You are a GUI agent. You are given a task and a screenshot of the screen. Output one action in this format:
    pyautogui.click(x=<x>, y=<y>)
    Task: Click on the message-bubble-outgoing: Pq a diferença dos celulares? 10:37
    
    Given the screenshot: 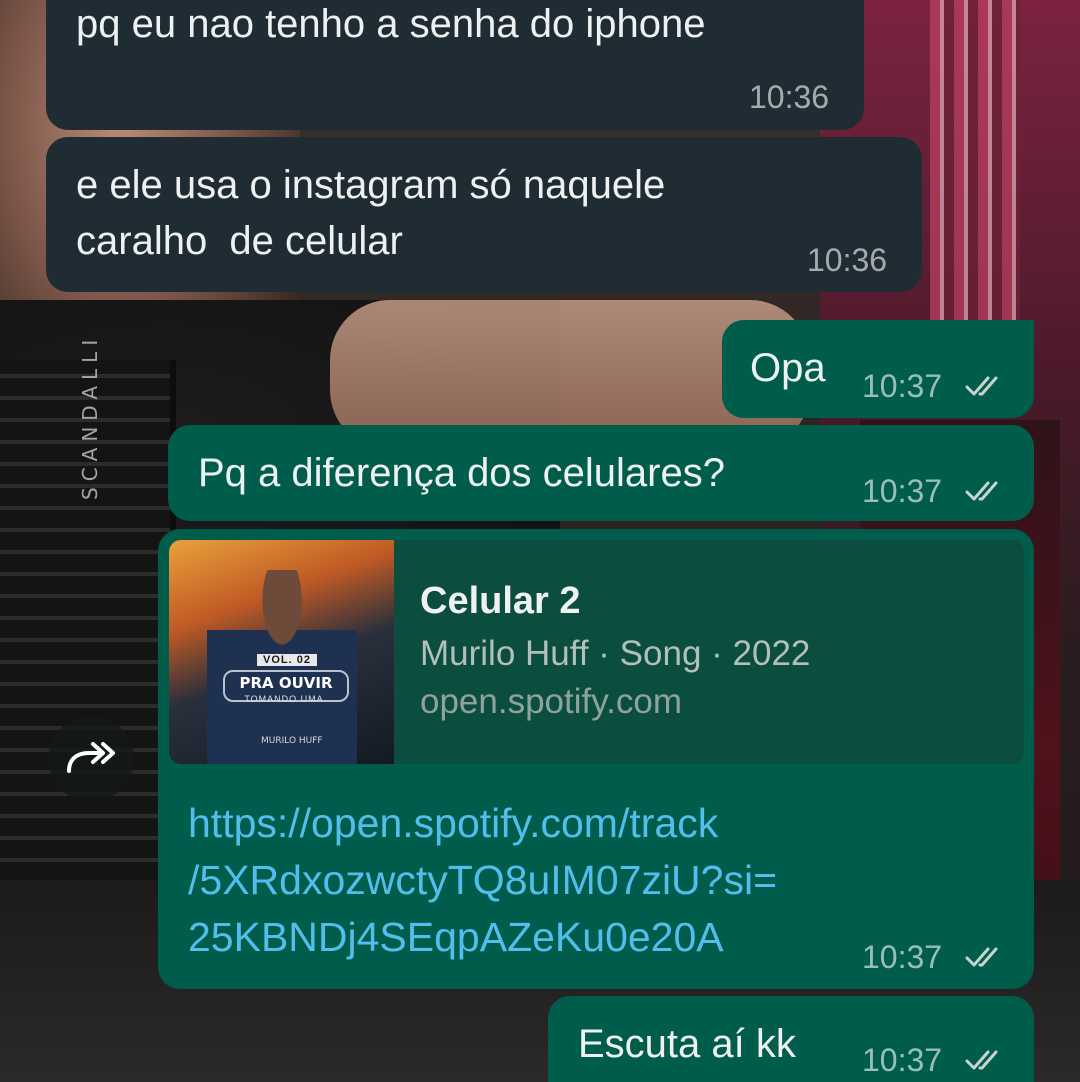 What is the action you would take?
    pyautogui.click(x=601, y=473)
    